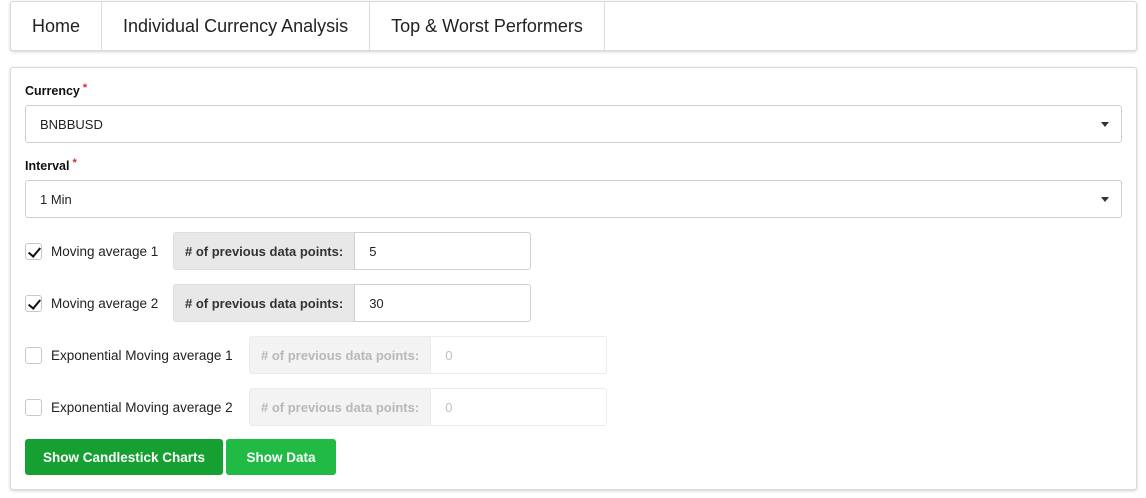 The width and height of the screenshot is (1146, 498). What do you see at coordinates (573, 124) in the screenshot?
I see `currency-select: BNBBUSD` at bounding box center [573, 124].